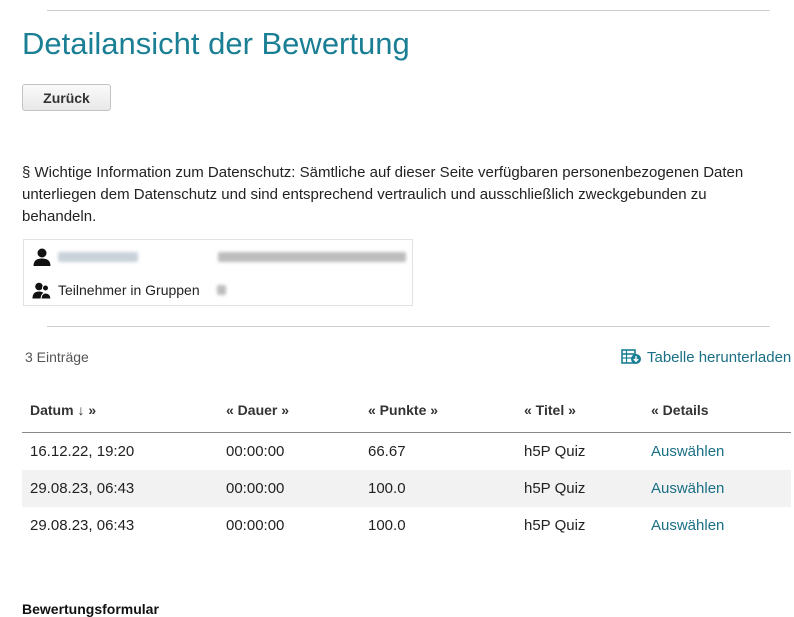  I want to click on redacted-user-name, so click(98, 257).